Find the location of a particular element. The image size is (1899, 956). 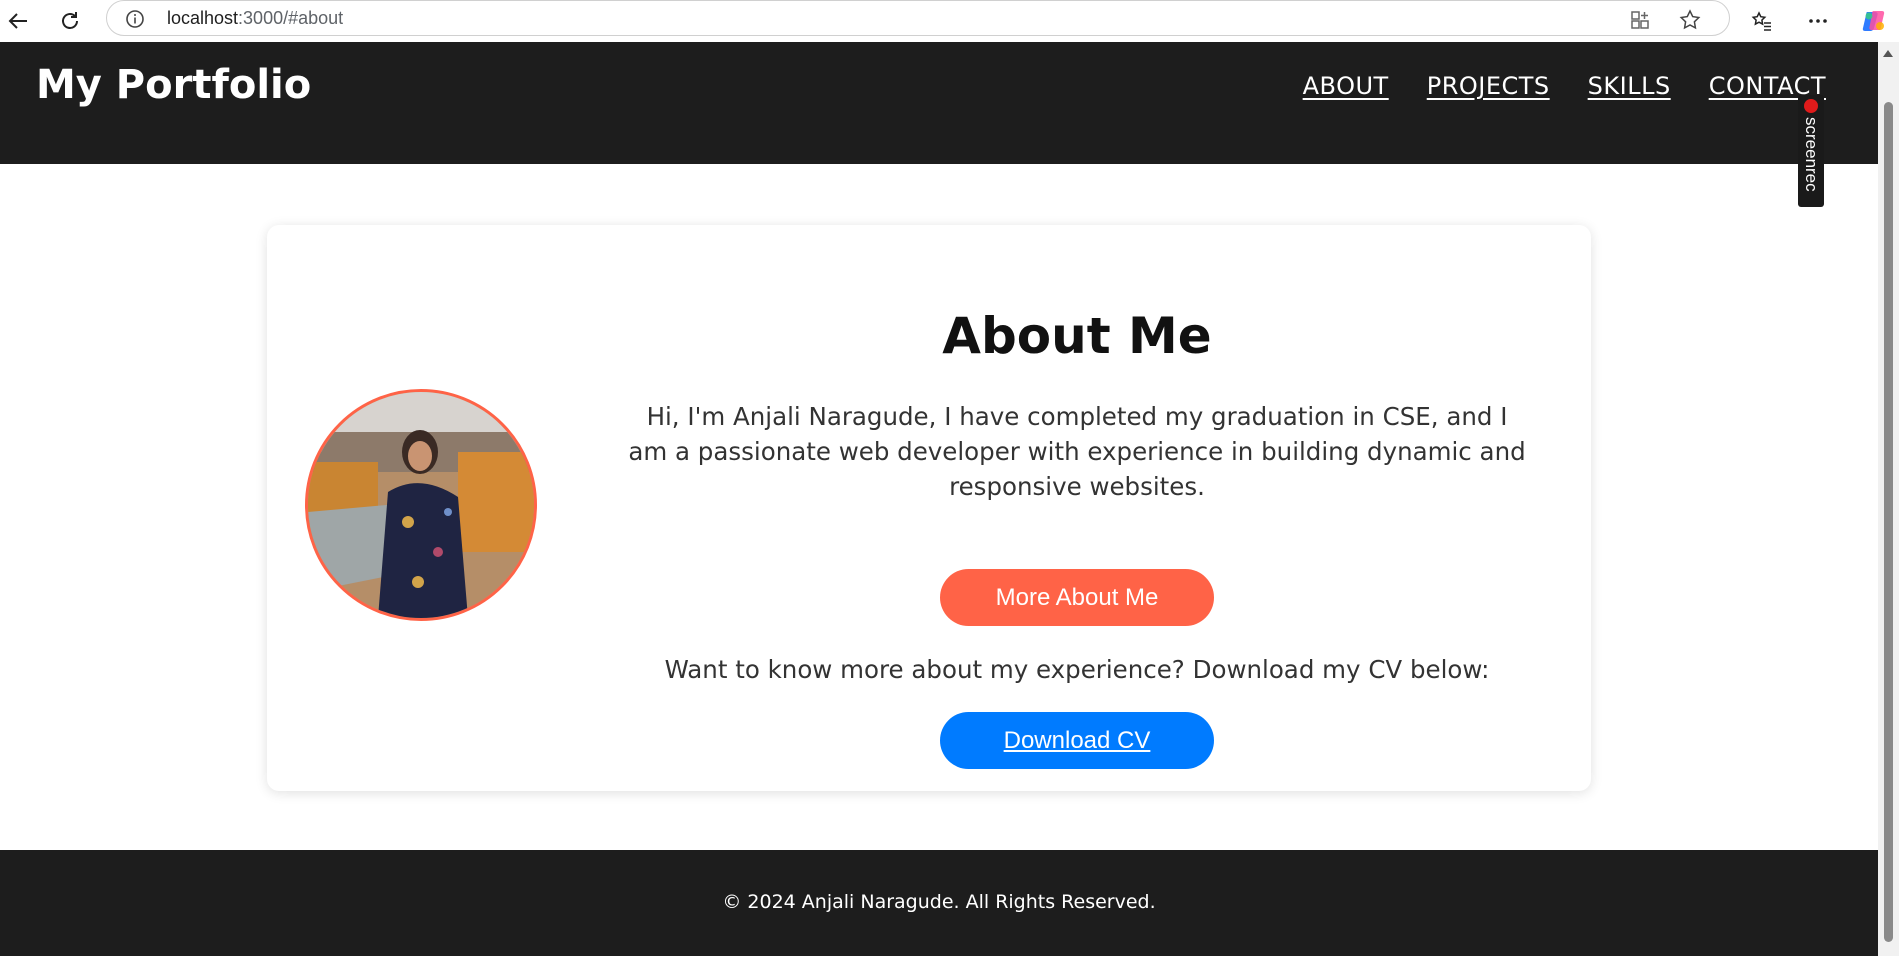

app-grid-icon is located at coordinates (1640, 20).